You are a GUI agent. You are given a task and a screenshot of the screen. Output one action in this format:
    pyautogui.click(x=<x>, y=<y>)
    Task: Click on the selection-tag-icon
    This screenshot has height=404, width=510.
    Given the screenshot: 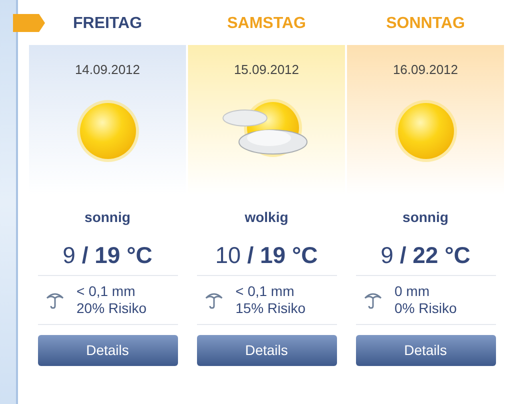 What is the action you would take?
    pyautogui.click(x=29, y=23)
    